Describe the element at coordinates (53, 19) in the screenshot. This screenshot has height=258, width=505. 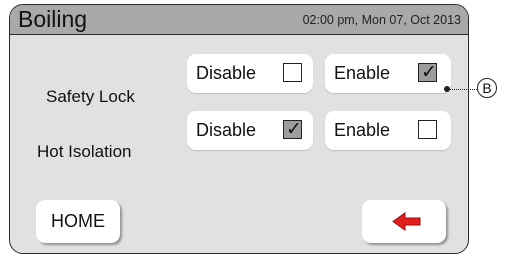
I see `screen-title: Boiling` at that location.